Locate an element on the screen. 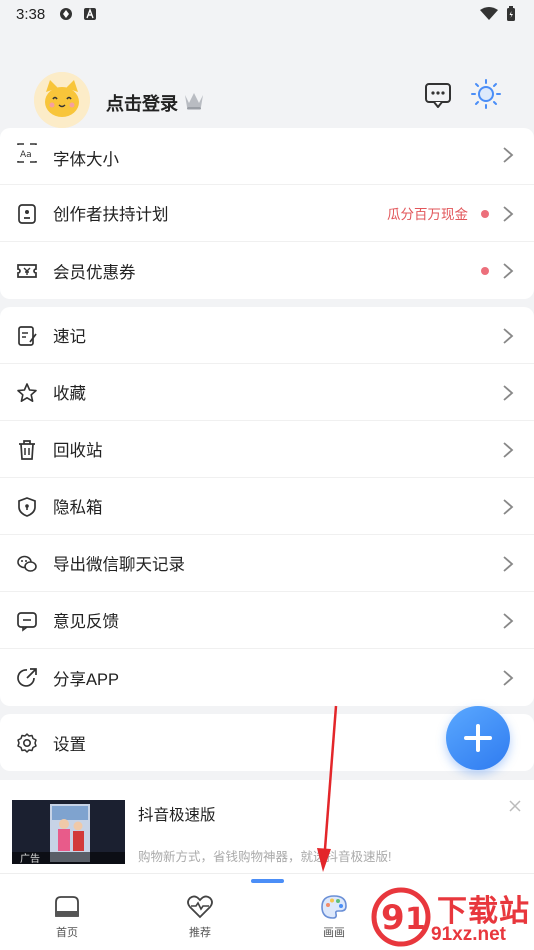 The height and width of the screenshot is (950, 534). font-size-icon: Aa is located at coordinates (27, 153).